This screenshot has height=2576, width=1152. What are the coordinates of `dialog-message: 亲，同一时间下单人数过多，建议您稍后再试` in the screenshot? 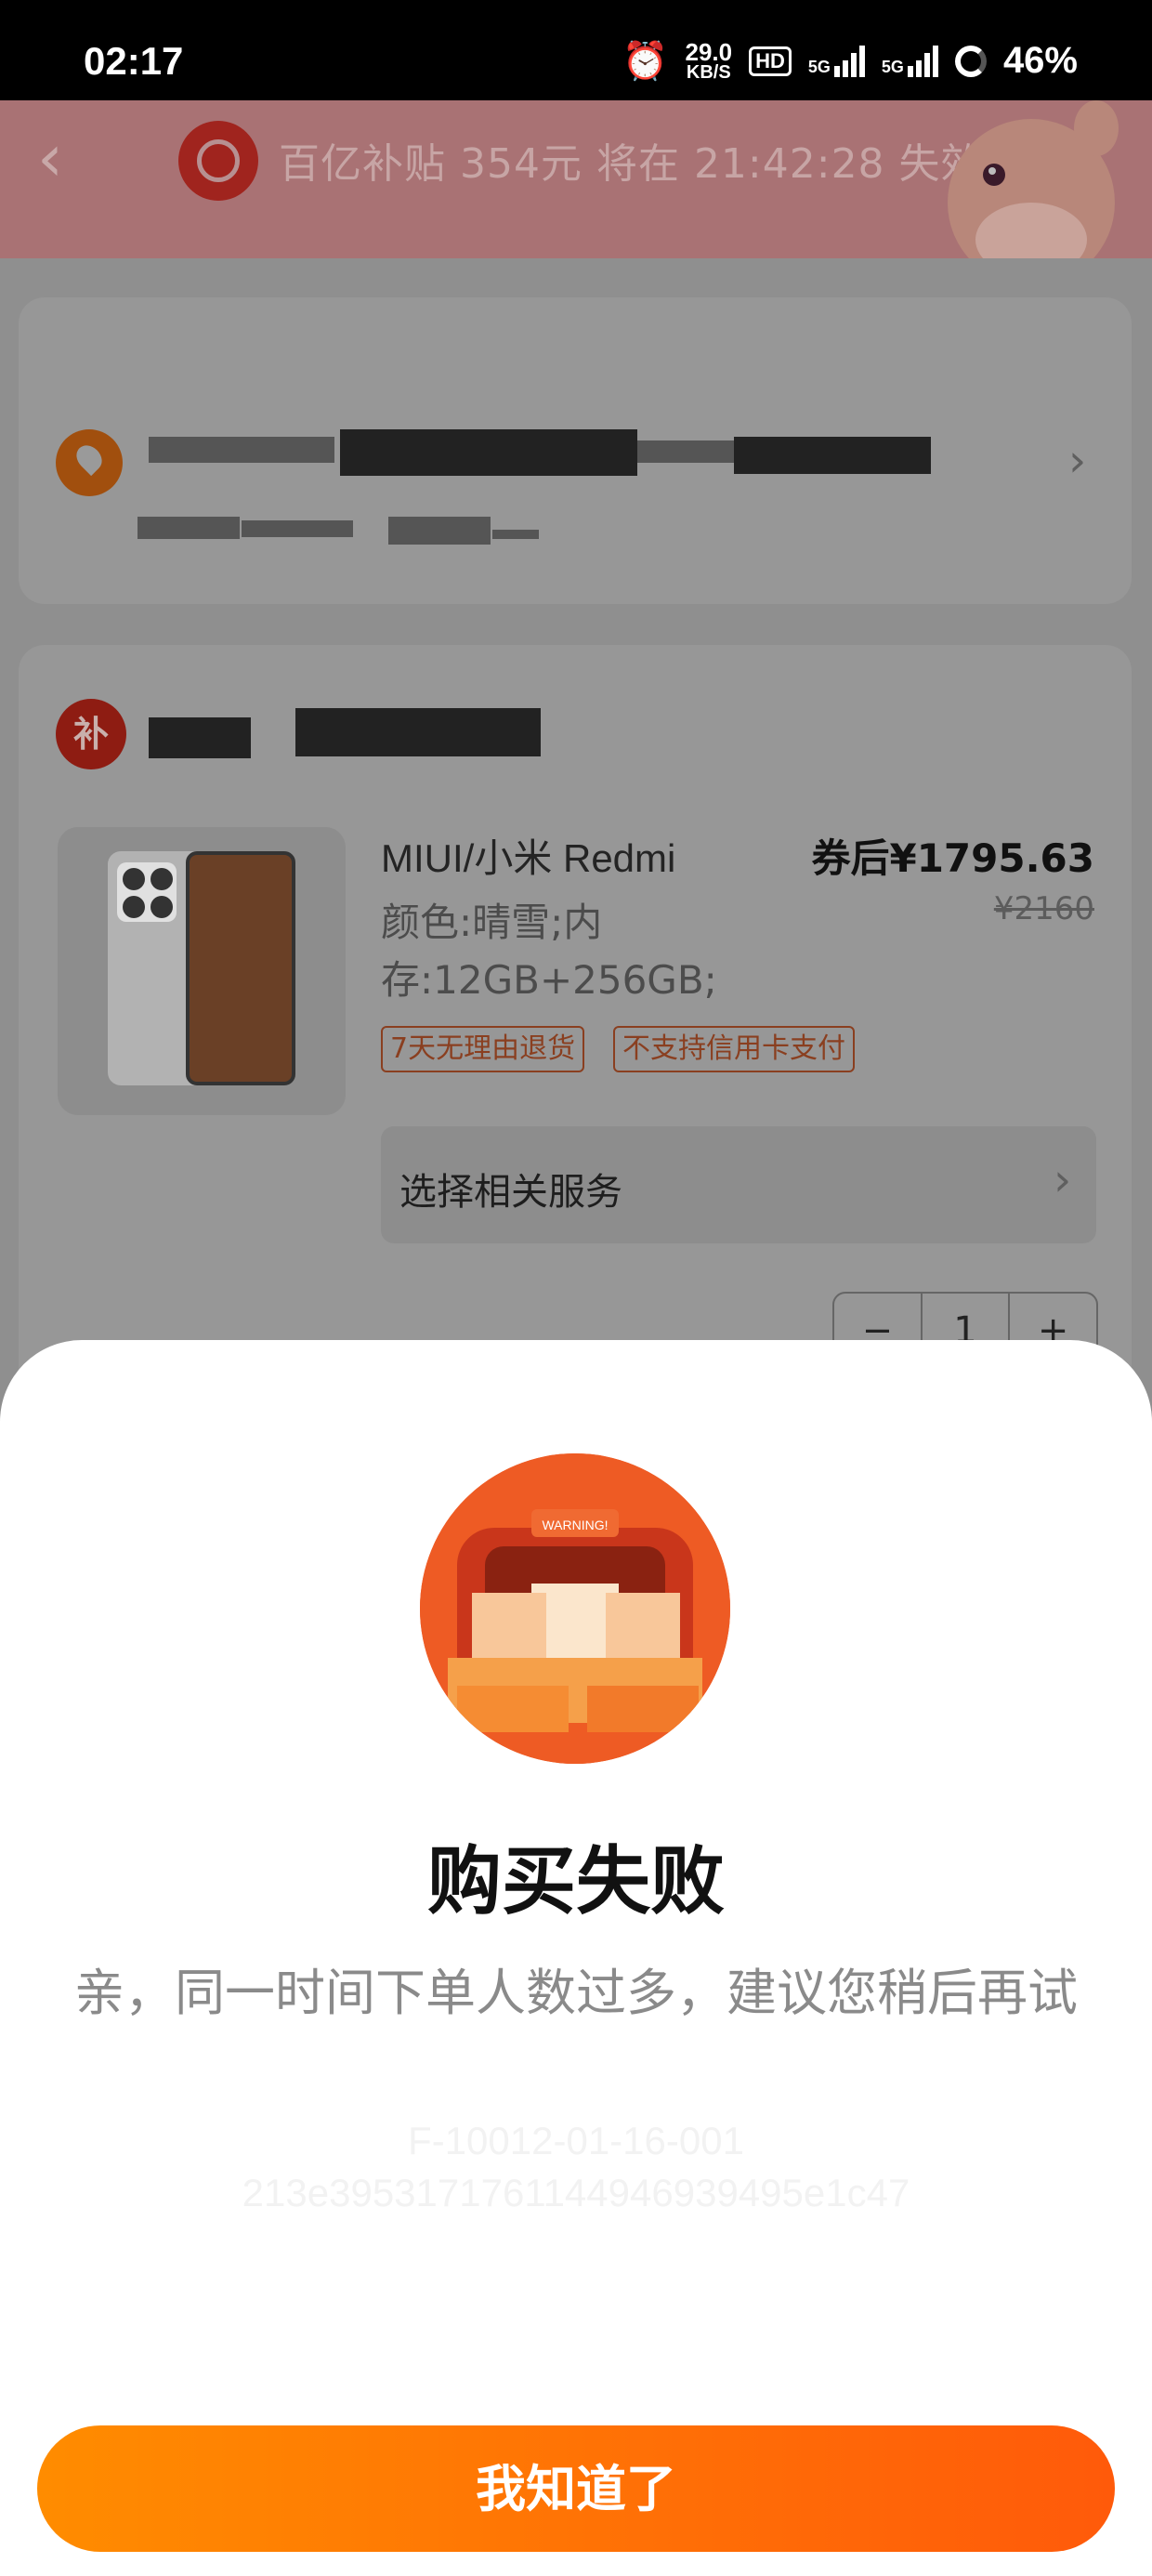 It's located at (576, 1993).